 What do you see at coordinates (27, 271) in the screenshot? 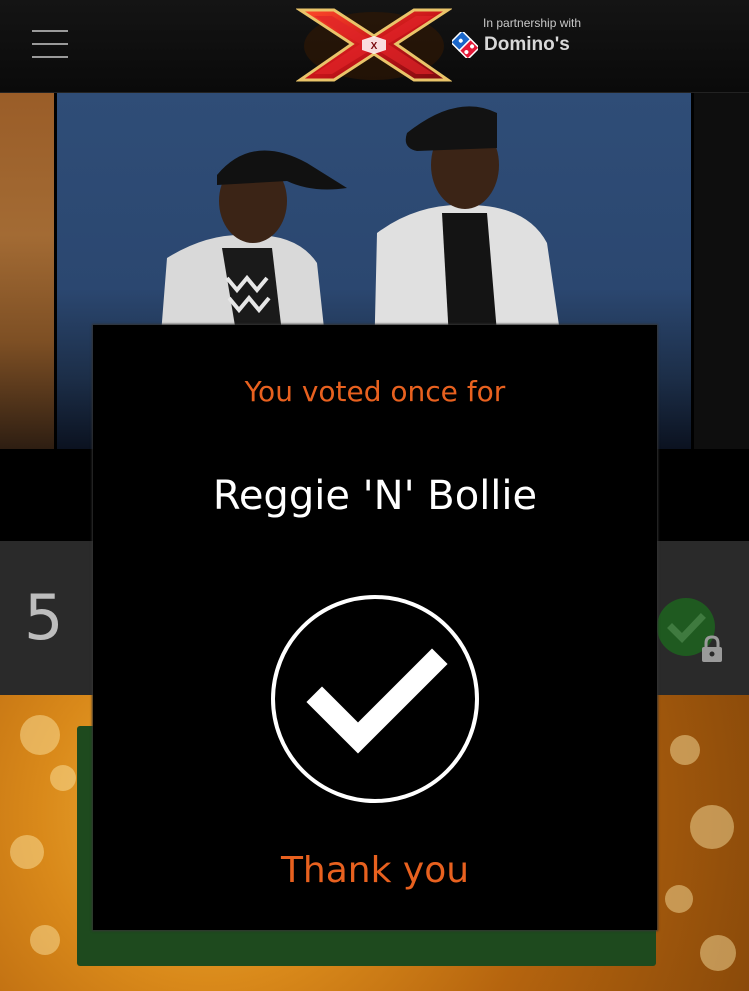
I see `previous-contestant-card` at bounding box center [27, 271].